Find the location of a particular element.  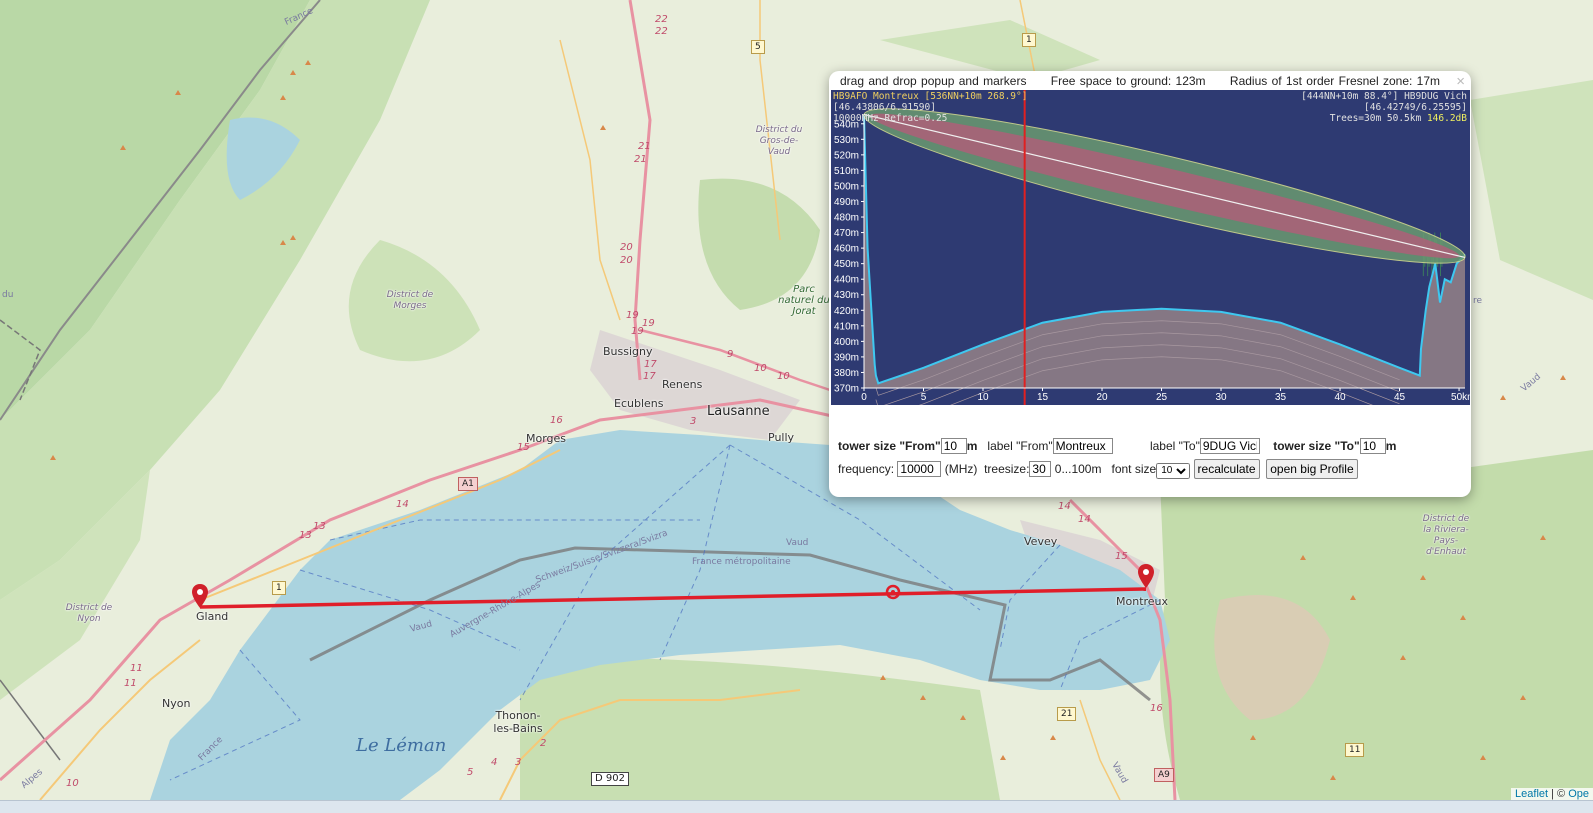

shield-1b: 1 is located at coordinates (1029, 40).